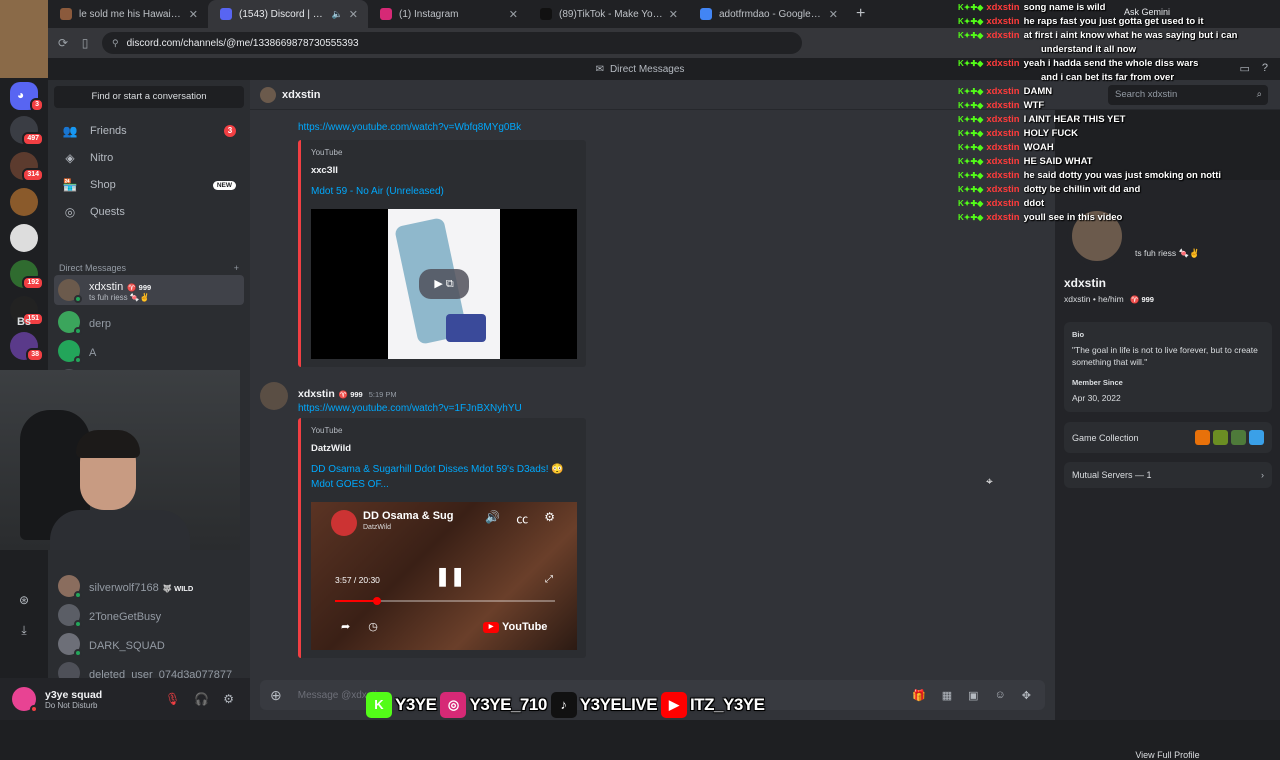 Image resolution: width=1280 pixels, height=760 pixels. What do you see at coordinates (1000, 695) in the screenshot?
I see `emoji-icon: ☺` at bounding box center [1000, 695].